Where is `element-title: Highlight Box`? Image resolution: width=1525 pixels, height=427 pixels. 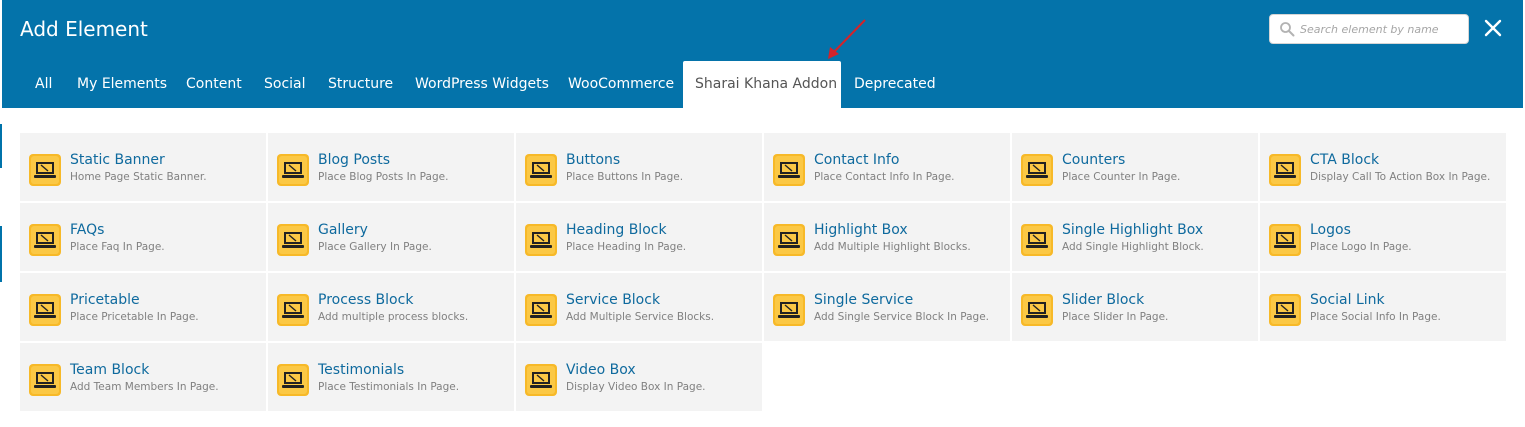
element-title: Highlight Box is located at coordinates (861, 230).